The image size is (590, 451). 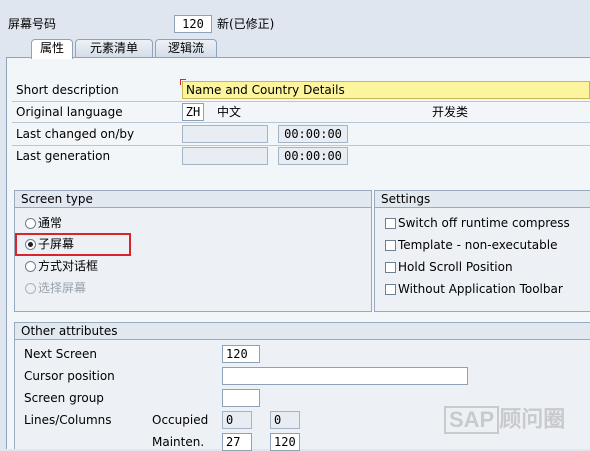 I want to click on last-changed-label: Last changed on/by, so click(x=75, y=134).